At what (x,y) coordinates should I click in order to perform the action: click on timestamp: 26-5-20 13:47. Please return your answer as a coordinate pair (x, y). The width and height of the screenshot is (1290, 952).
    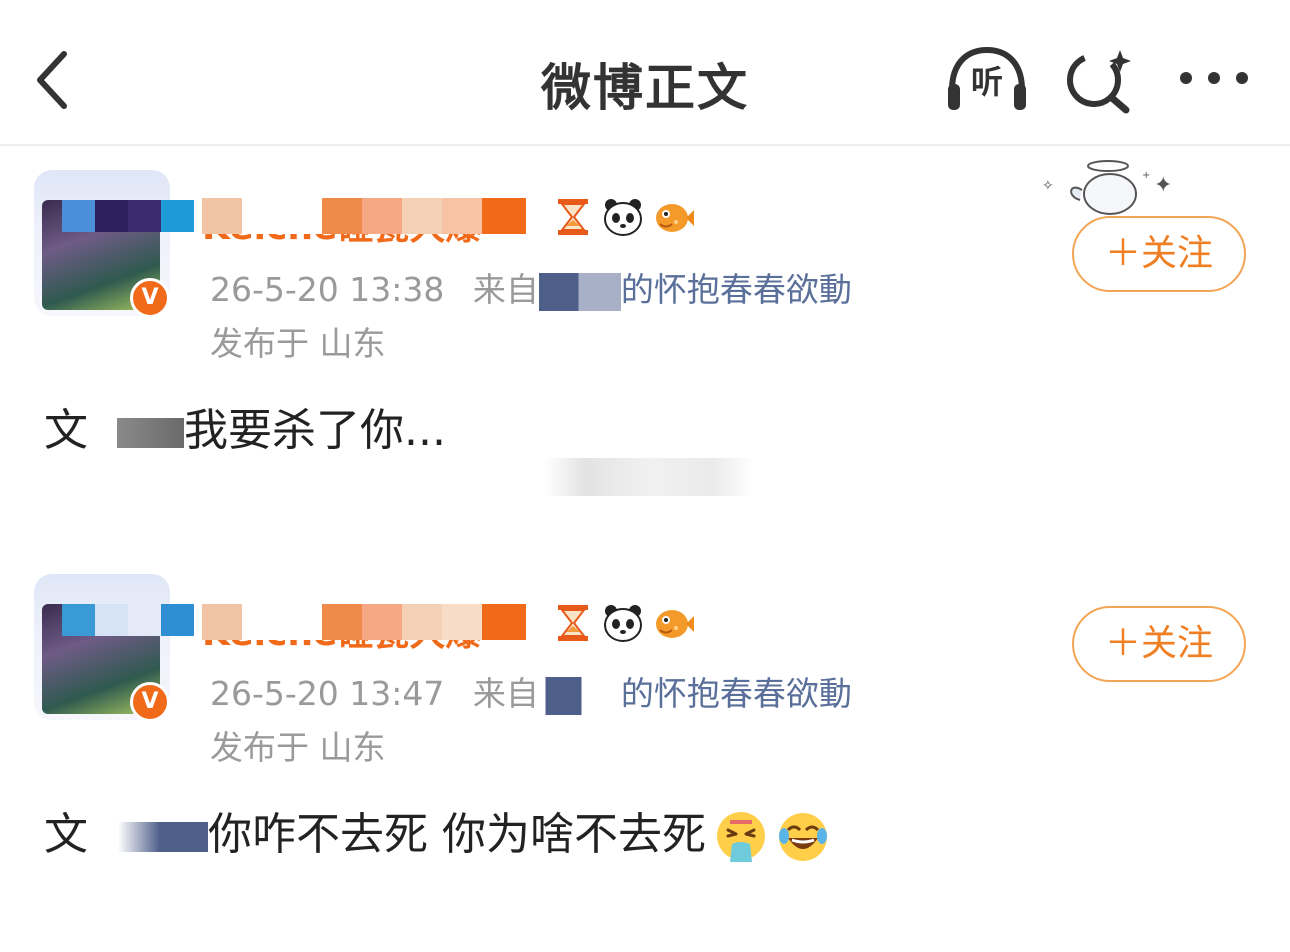
    Looking at the image, I should click on (327, 693).